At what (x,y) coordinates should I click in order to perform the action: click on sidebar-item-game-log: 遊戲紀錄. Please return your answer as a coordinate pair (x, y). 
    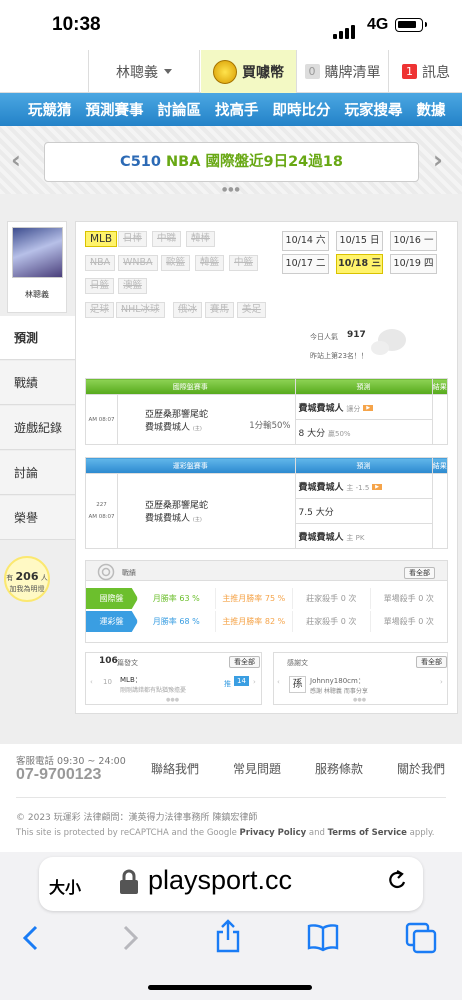
    Looking at the image, I should click on (37, 428).